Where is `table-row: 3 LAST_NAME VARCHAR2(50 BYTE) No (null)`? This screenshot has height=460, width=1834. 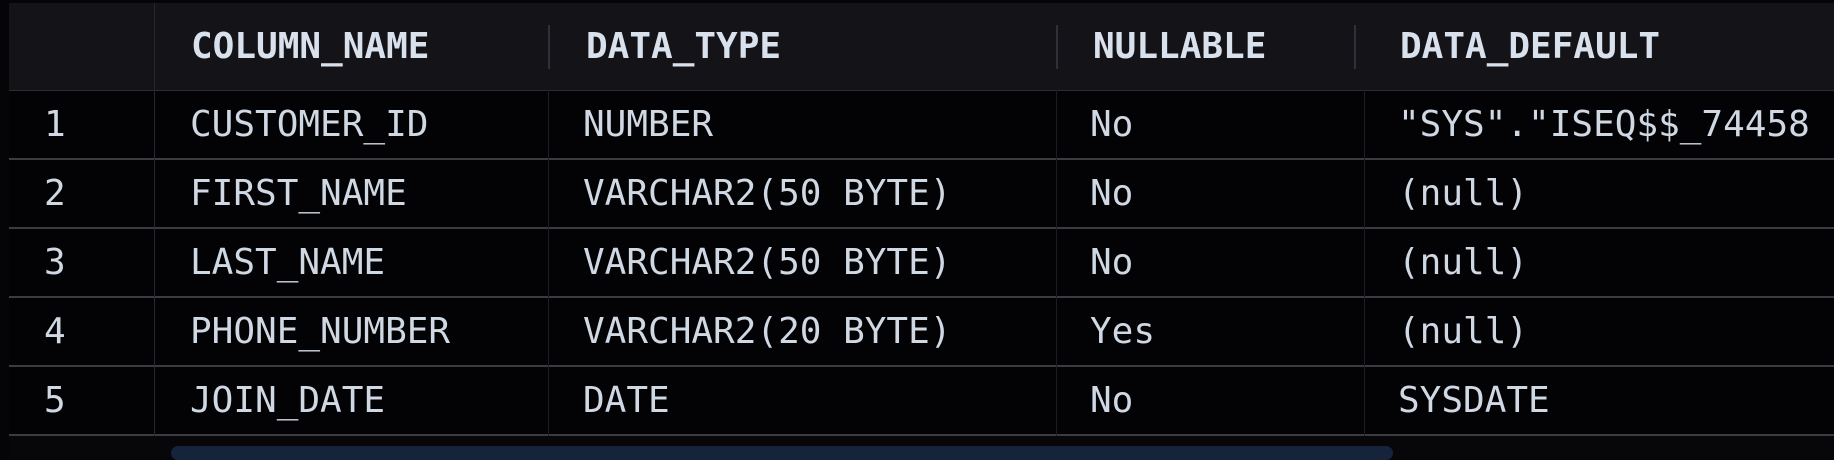
table-row: 3 LAST_NAME VARCHAR2(50 BYTE) No (null) is located at coordinates (921, 263).